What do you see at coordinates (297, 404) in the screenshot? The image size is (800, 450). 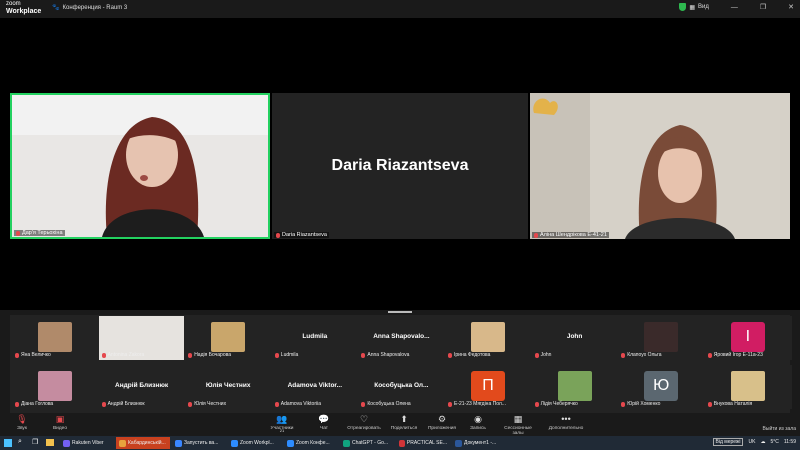 I see `tile-label: Adamova Viktoriia` at bounding box center [297, 404].